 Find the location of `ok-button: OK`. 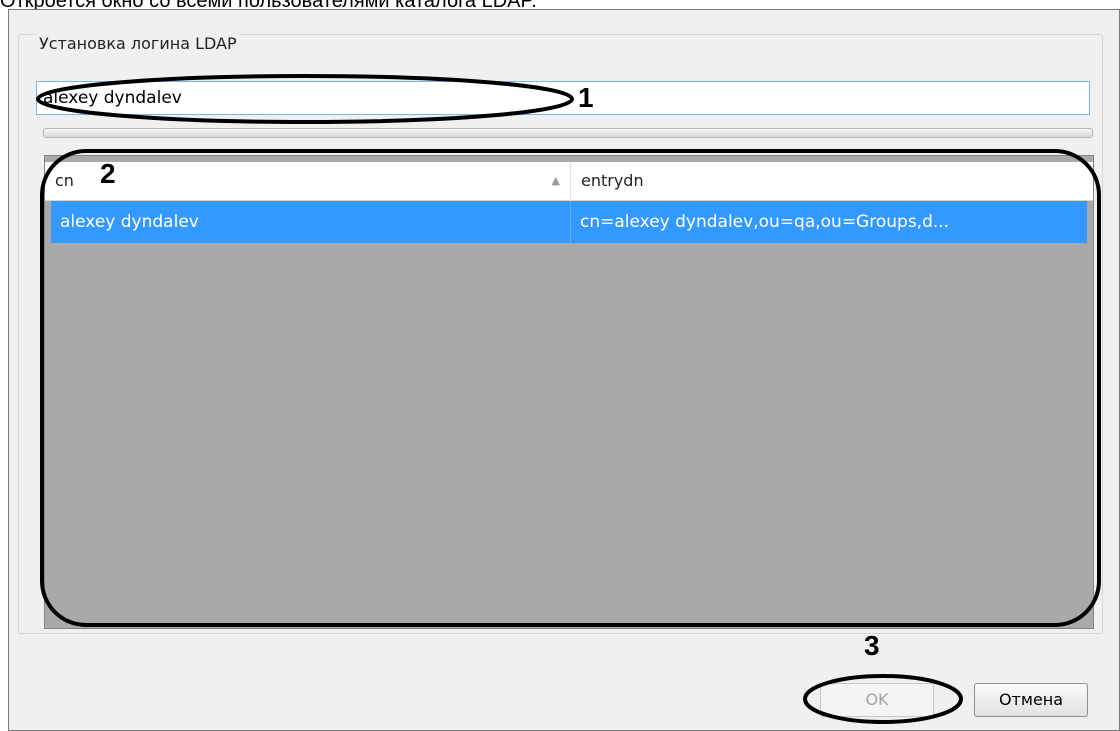

ok-button: OK is located at coordinates (877, 700).